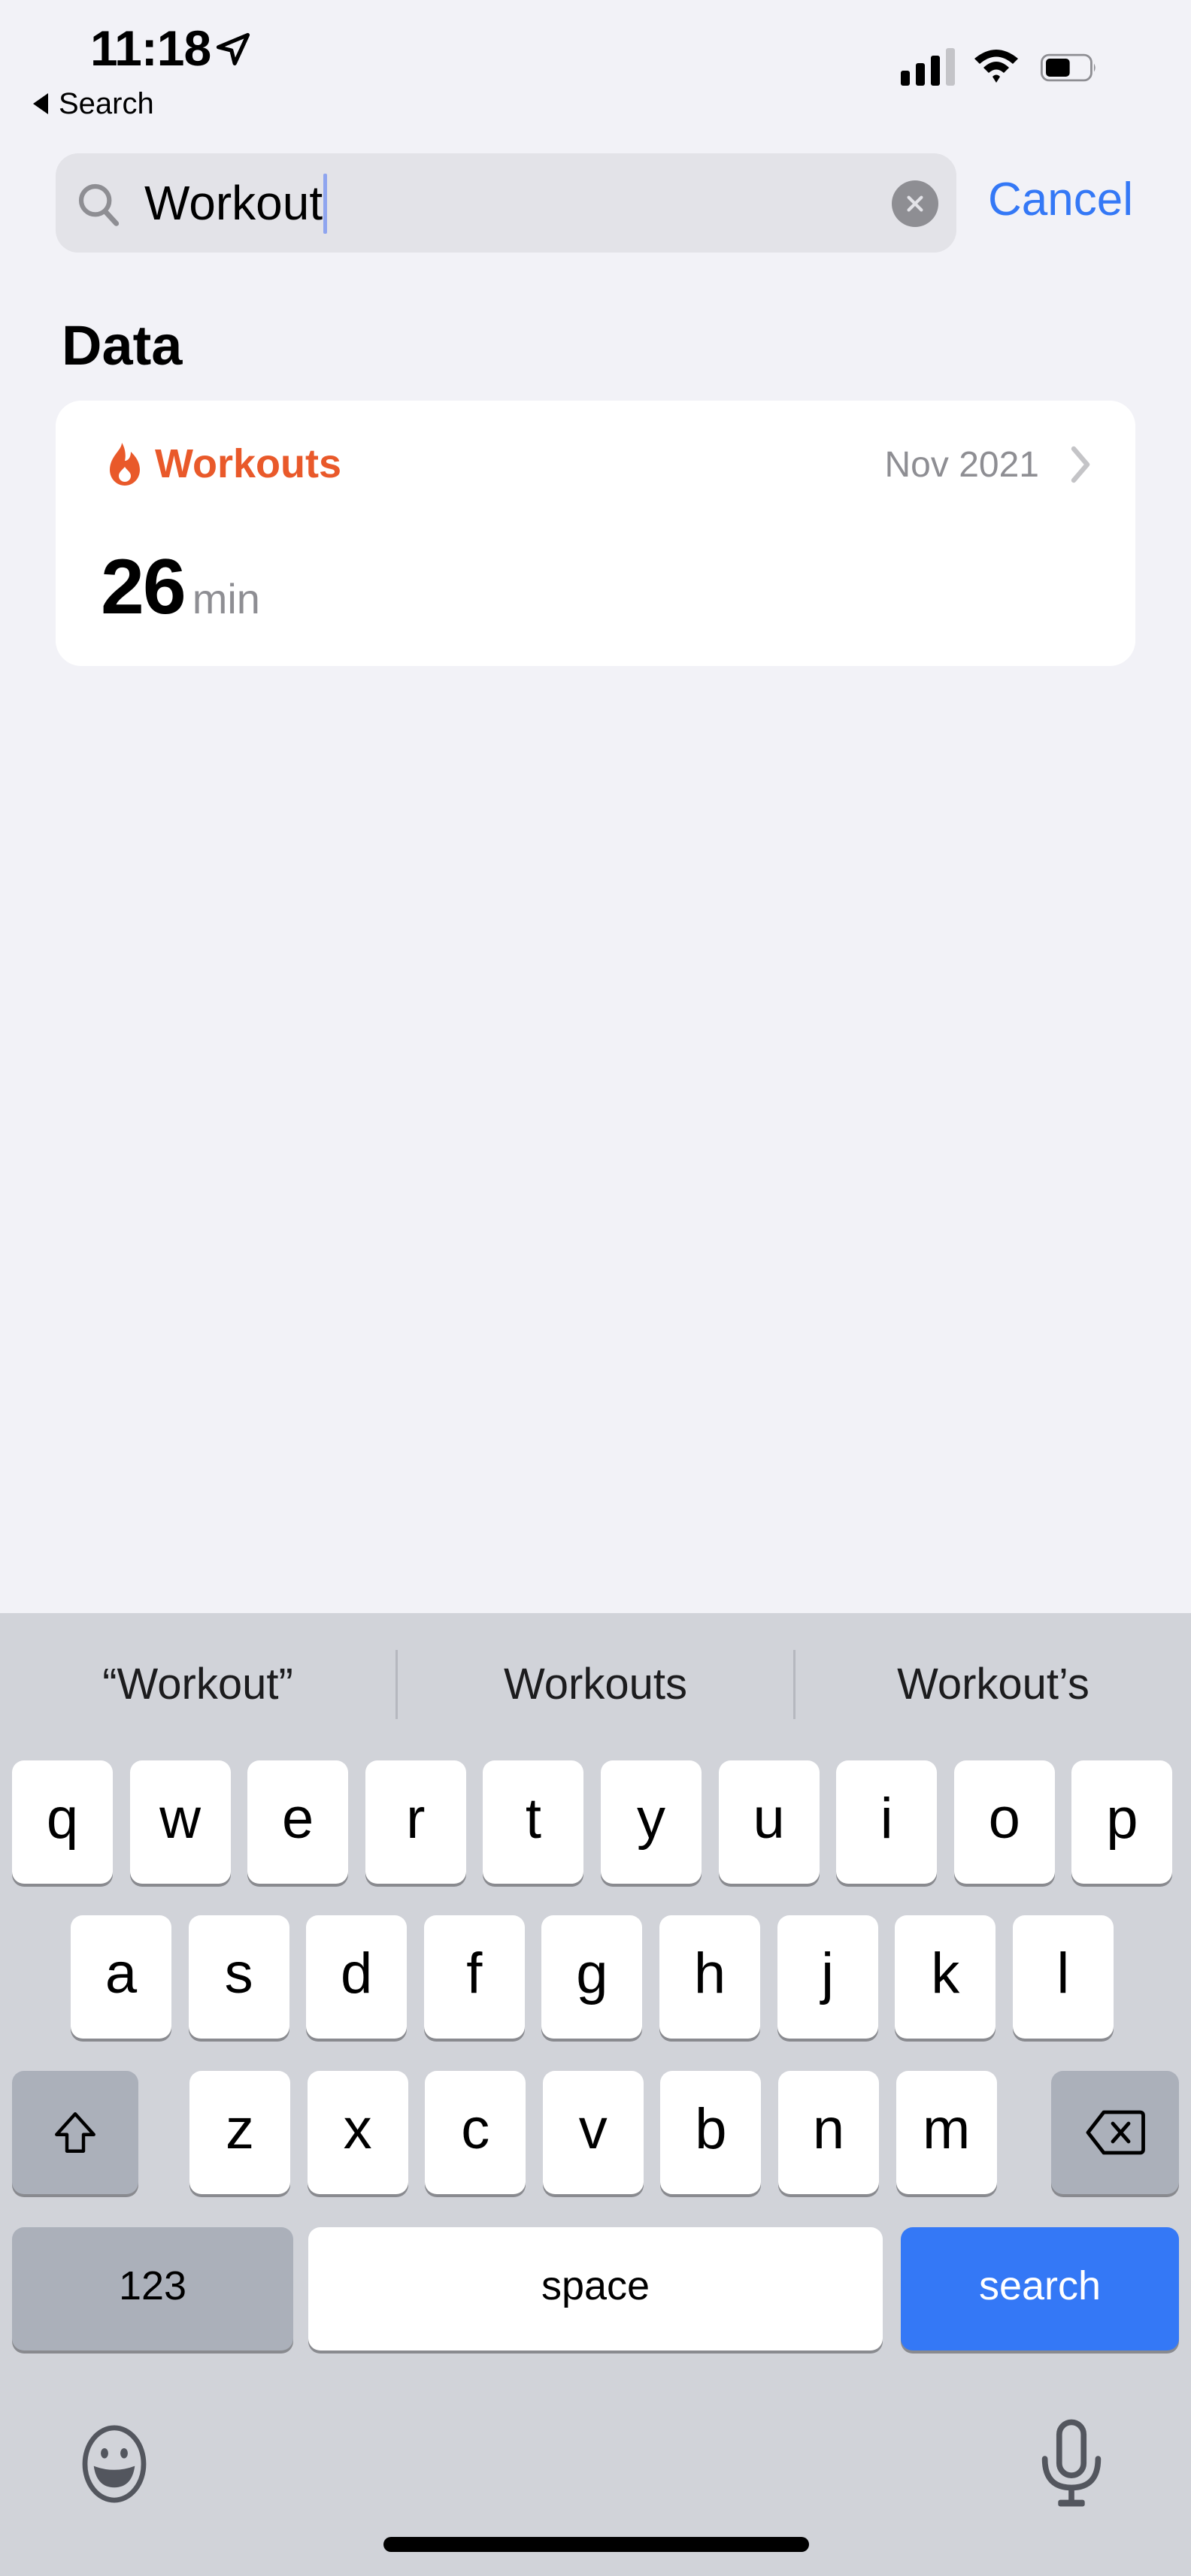 The width and height of the screenshot is (1191, 2576). Describe the element at coordinates (592, 1973) in the screenshot. I see `key-label: g` at that location.